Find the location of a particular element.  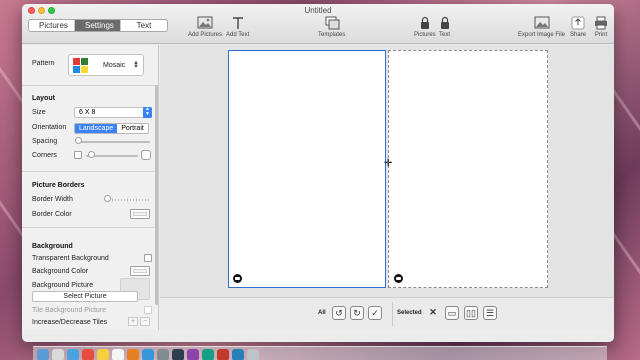

sidebar-scrollbar is located at coordinates (156, 195).